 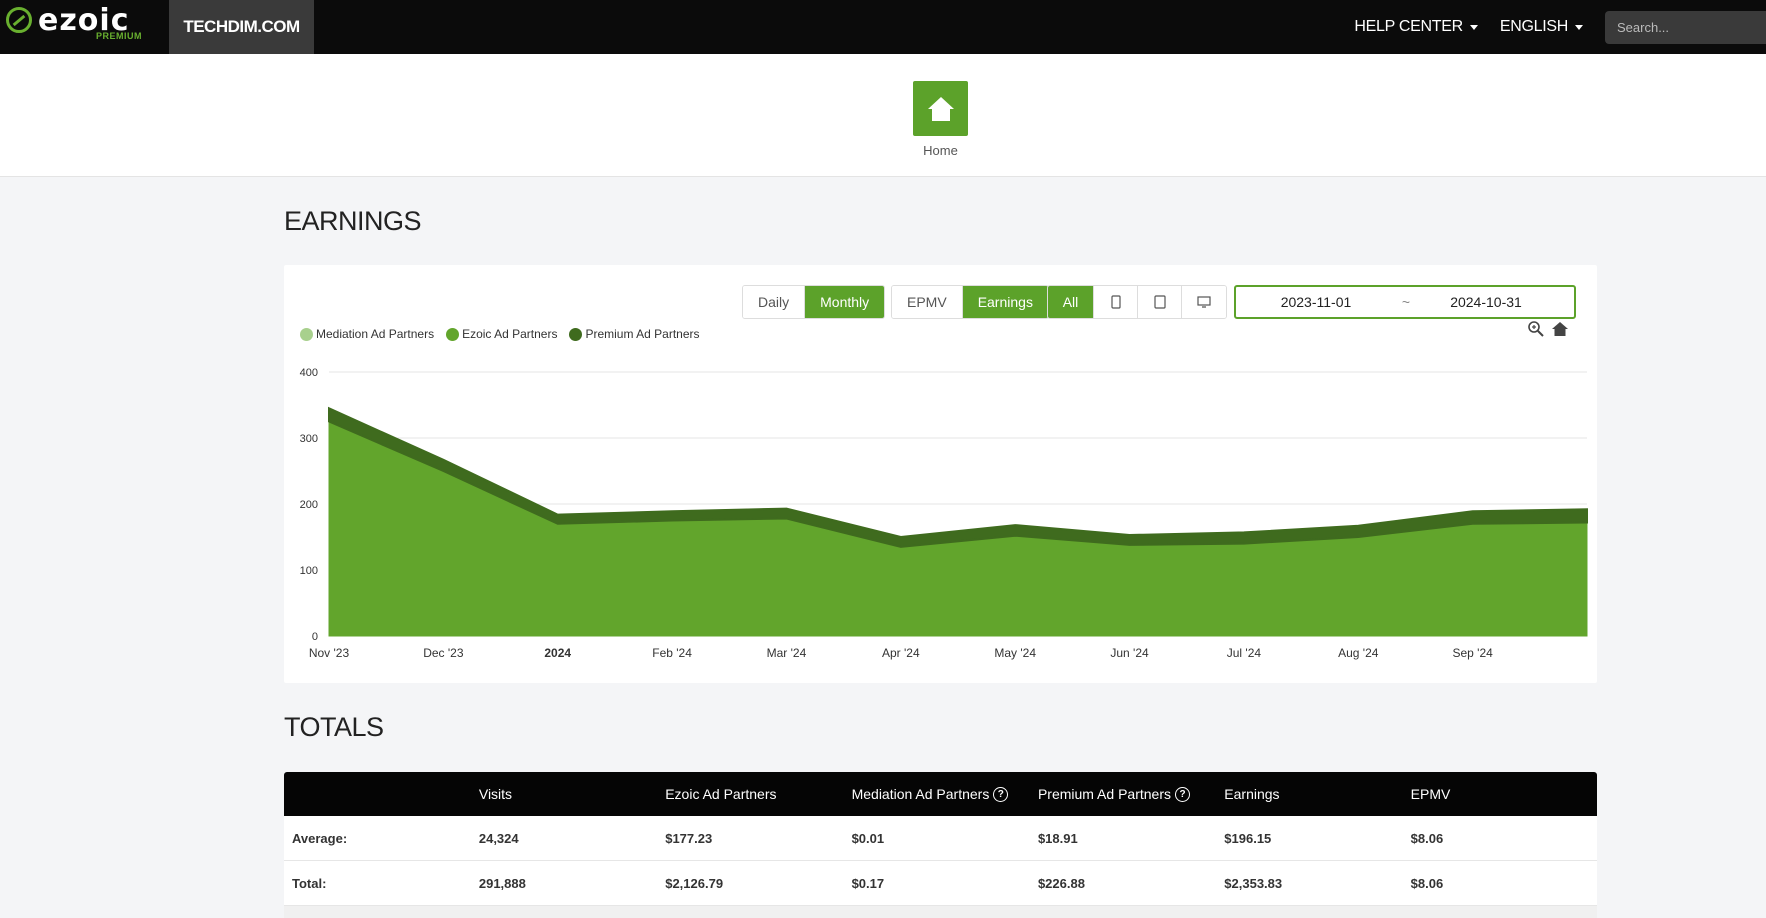 I want to click on column-header-premium: Premium Ad Partners?, so click(x=1131, y=794).